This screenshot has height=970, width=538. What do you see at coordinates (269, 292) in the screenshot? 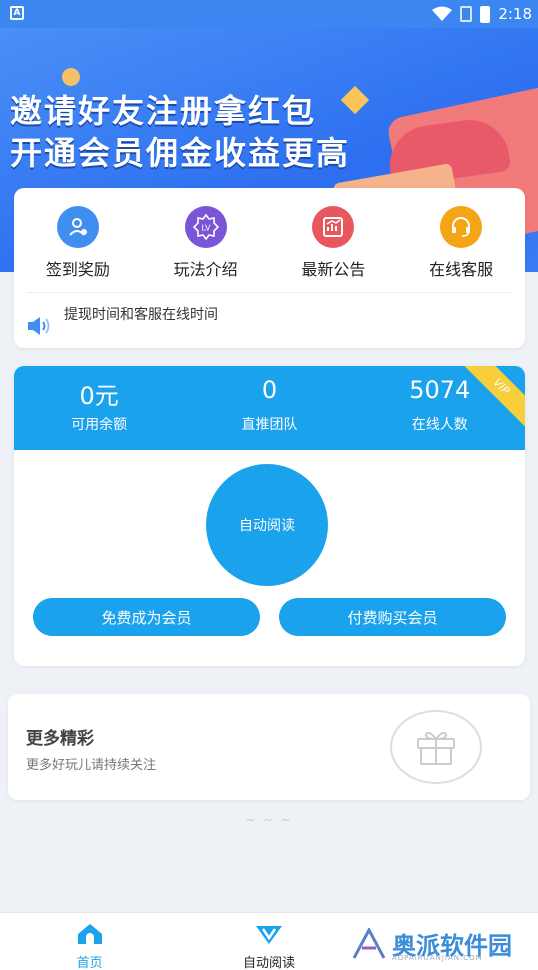
I see `divider` at bounding box center [269, 292].